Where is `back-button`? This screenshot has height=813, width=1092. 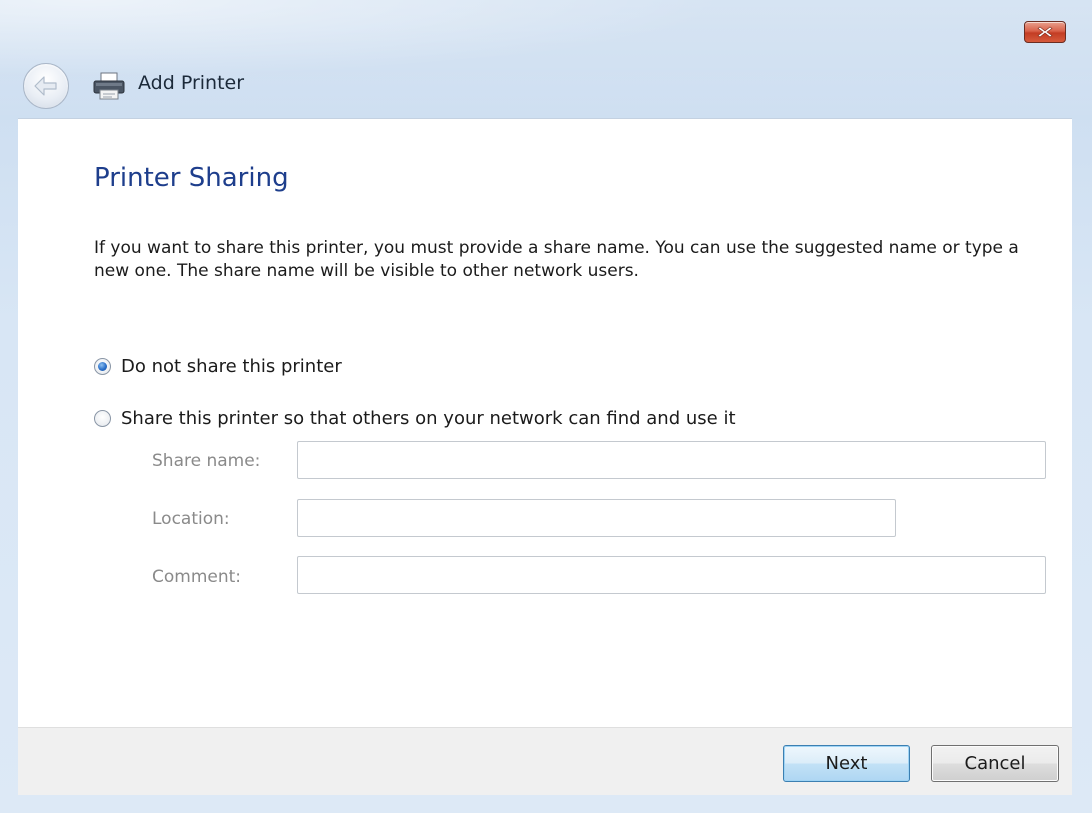
back-button is located at coordinates (46, 86).